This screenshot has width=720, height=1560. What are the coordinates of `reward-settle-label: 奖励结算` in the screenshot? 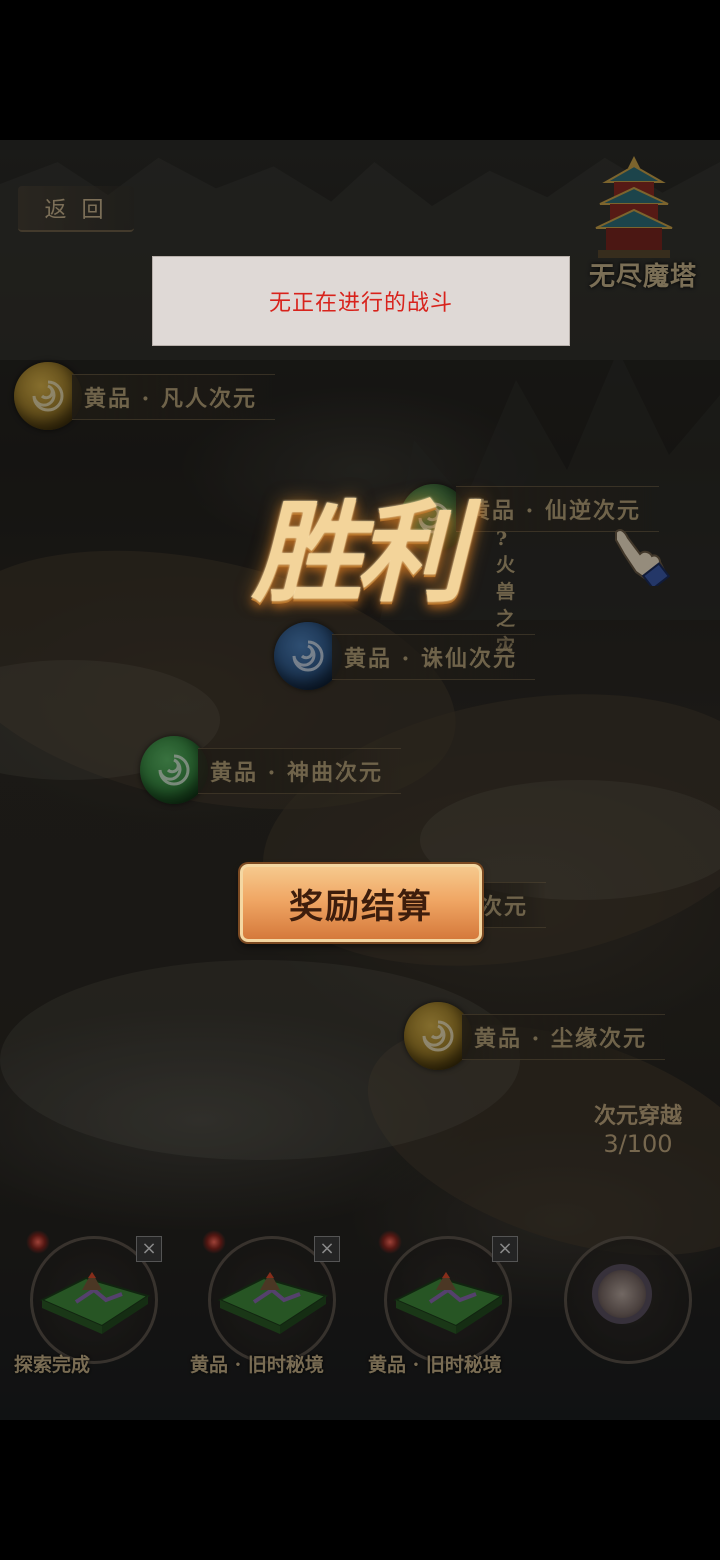 It's located at (361, 906).